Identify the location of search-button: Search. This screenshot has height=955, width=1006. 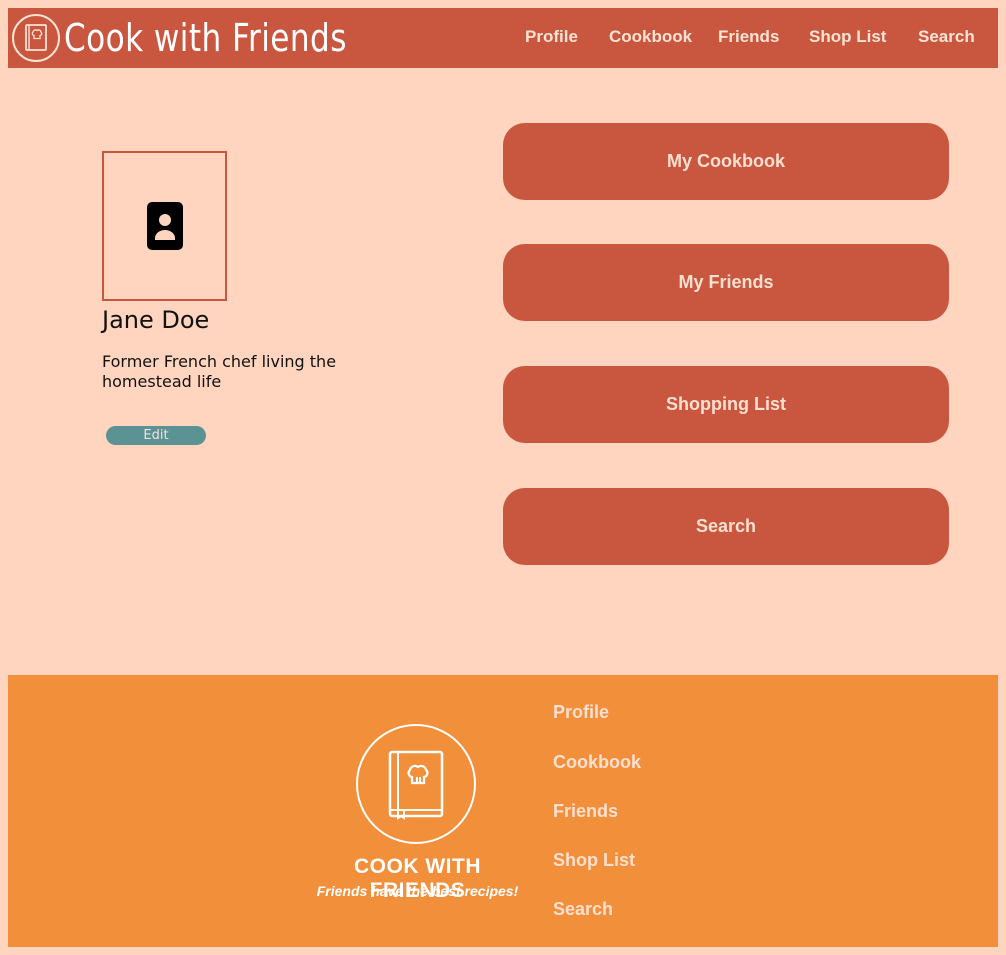
(726, 526).